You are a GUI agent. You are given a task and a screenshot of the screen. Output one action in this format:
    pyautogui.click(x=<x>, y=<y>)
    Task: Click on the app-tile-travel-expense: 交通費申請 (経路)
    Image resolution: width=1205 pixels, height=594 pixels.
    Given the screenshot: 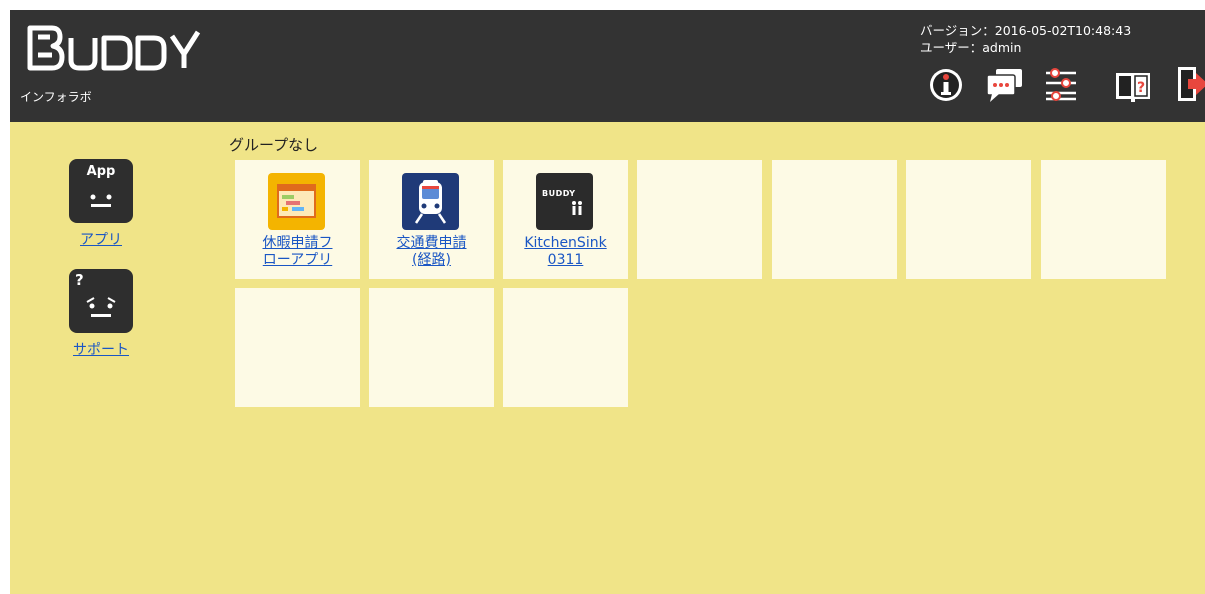 What is the action you would take?
    pyautogui.click(x=431, y=219)
    